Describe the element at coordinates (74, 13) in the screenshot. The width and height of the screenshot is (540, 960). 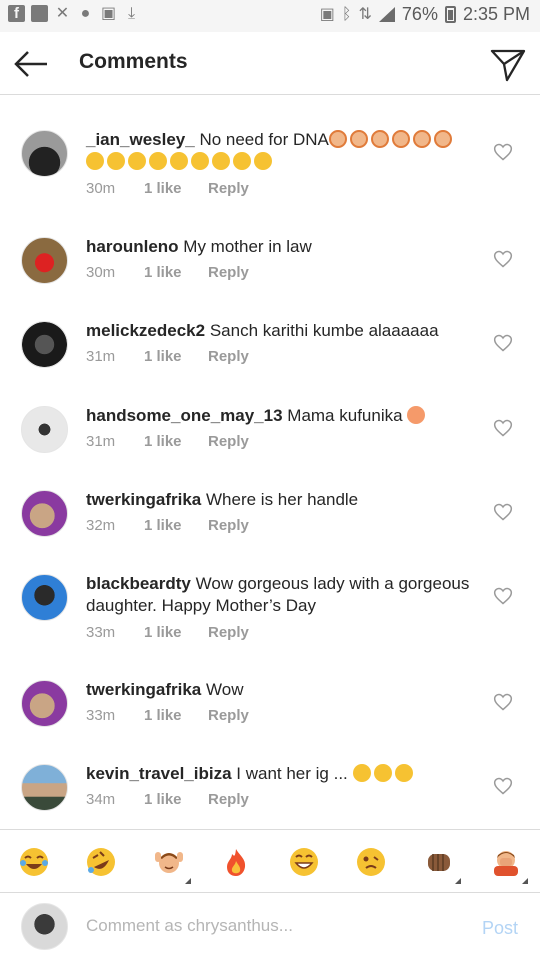
I see `notification-icons: f ✕ ● ▣ ⤓` at that location.